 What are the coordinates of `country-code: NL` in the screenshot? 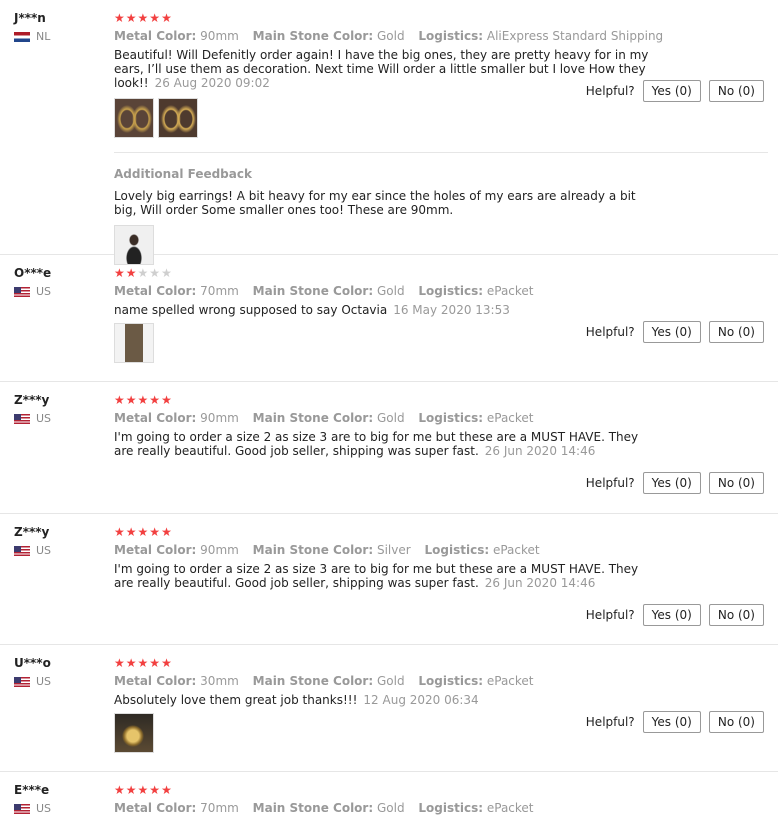 It's located at (43, 36).